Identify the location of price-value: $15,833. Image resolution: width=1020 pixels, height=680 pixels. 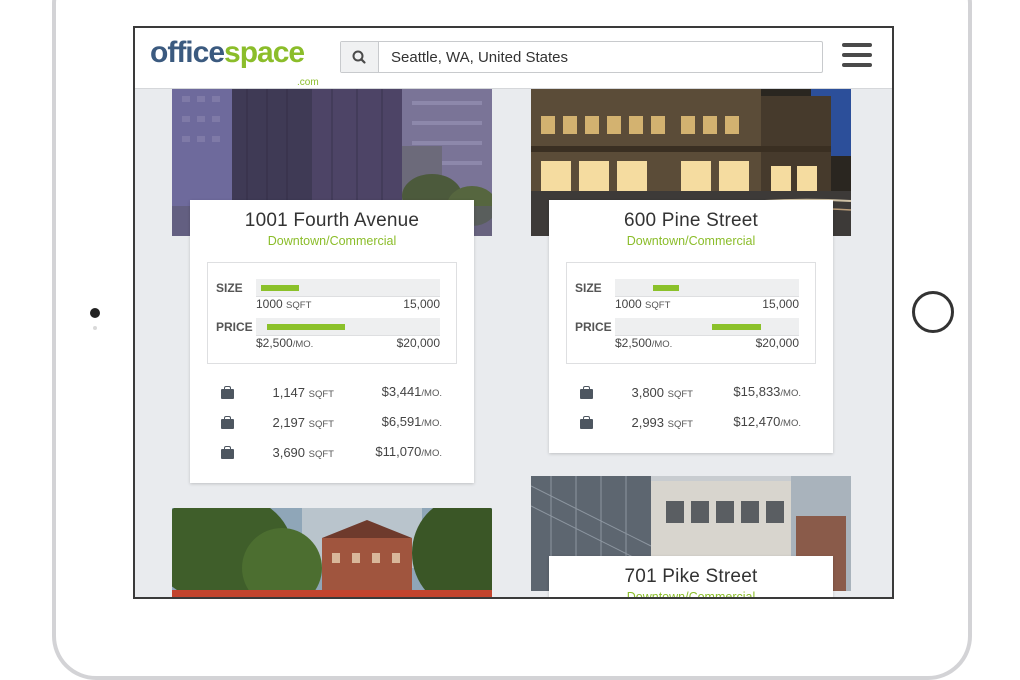
(757, 391).